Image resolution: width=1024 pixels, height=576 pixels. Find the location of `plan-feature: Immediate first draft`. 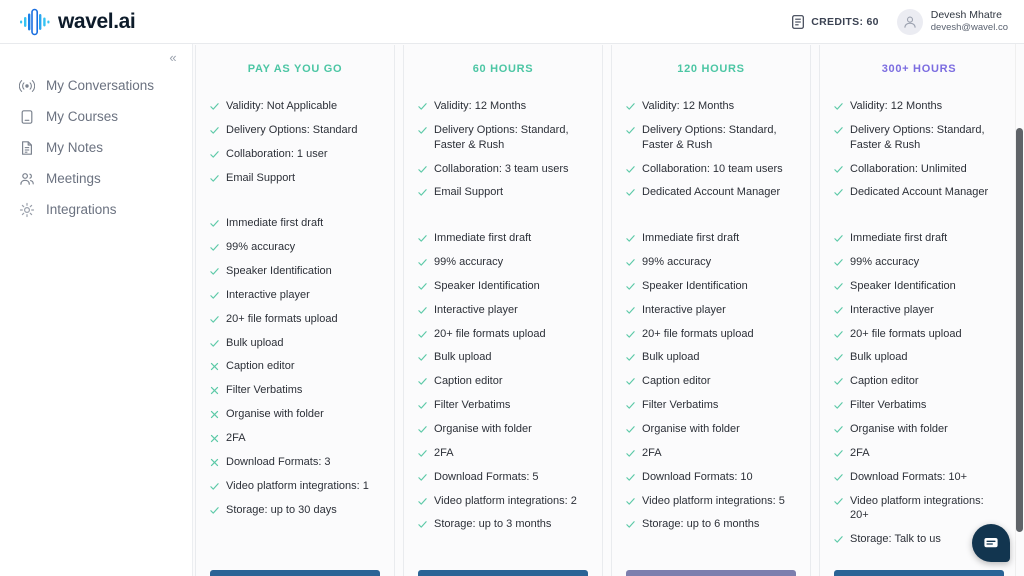

plan-feature: Immediate first draft is located at coordinates (711, 238).